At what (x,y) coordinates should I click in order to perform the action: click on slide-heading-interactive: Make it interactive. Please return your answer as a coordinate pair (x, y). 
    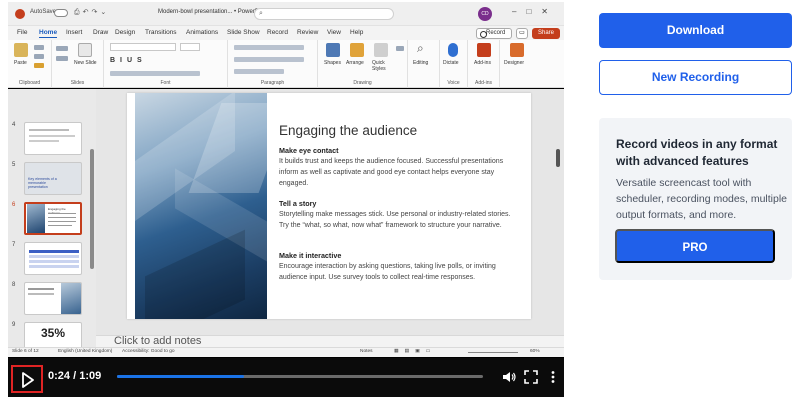
    Looking at the image, I should click on (310, 255).